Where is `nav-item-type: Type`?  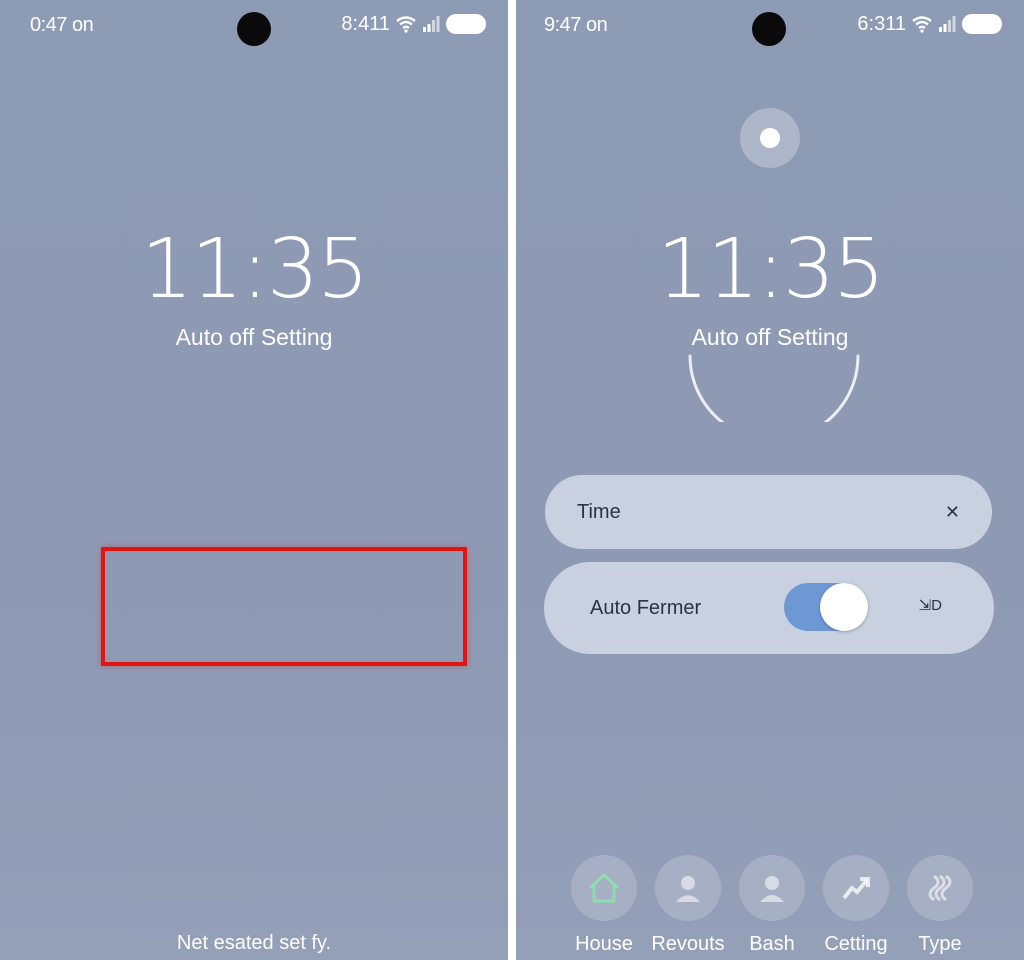 nav-item-type: Type is located at coordinates (940, 905).